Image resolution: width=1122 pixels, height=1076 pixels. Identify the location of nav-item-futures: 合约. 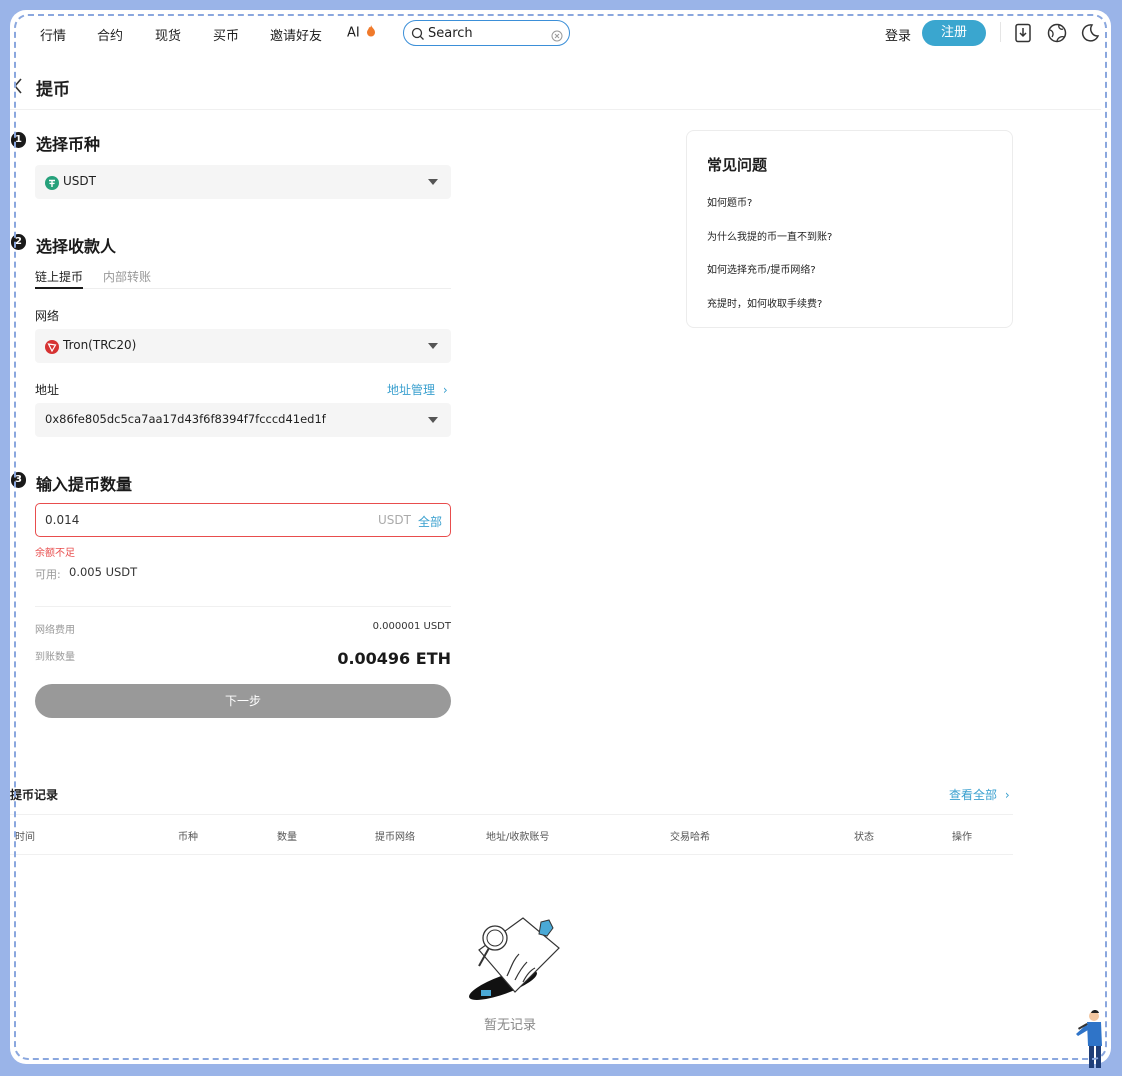
(110, 34).